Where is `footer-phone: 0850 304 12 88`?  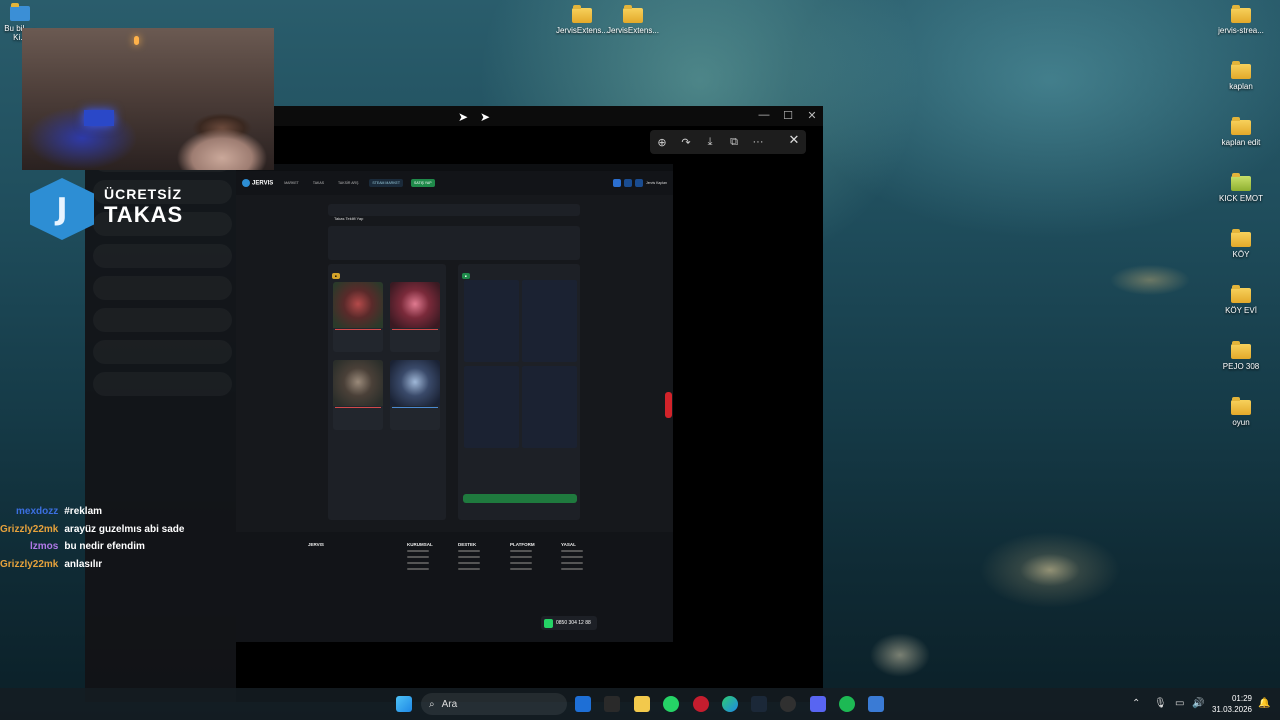
footer-phone: 0850 304 12 88 is located at coordinates (569, 623).